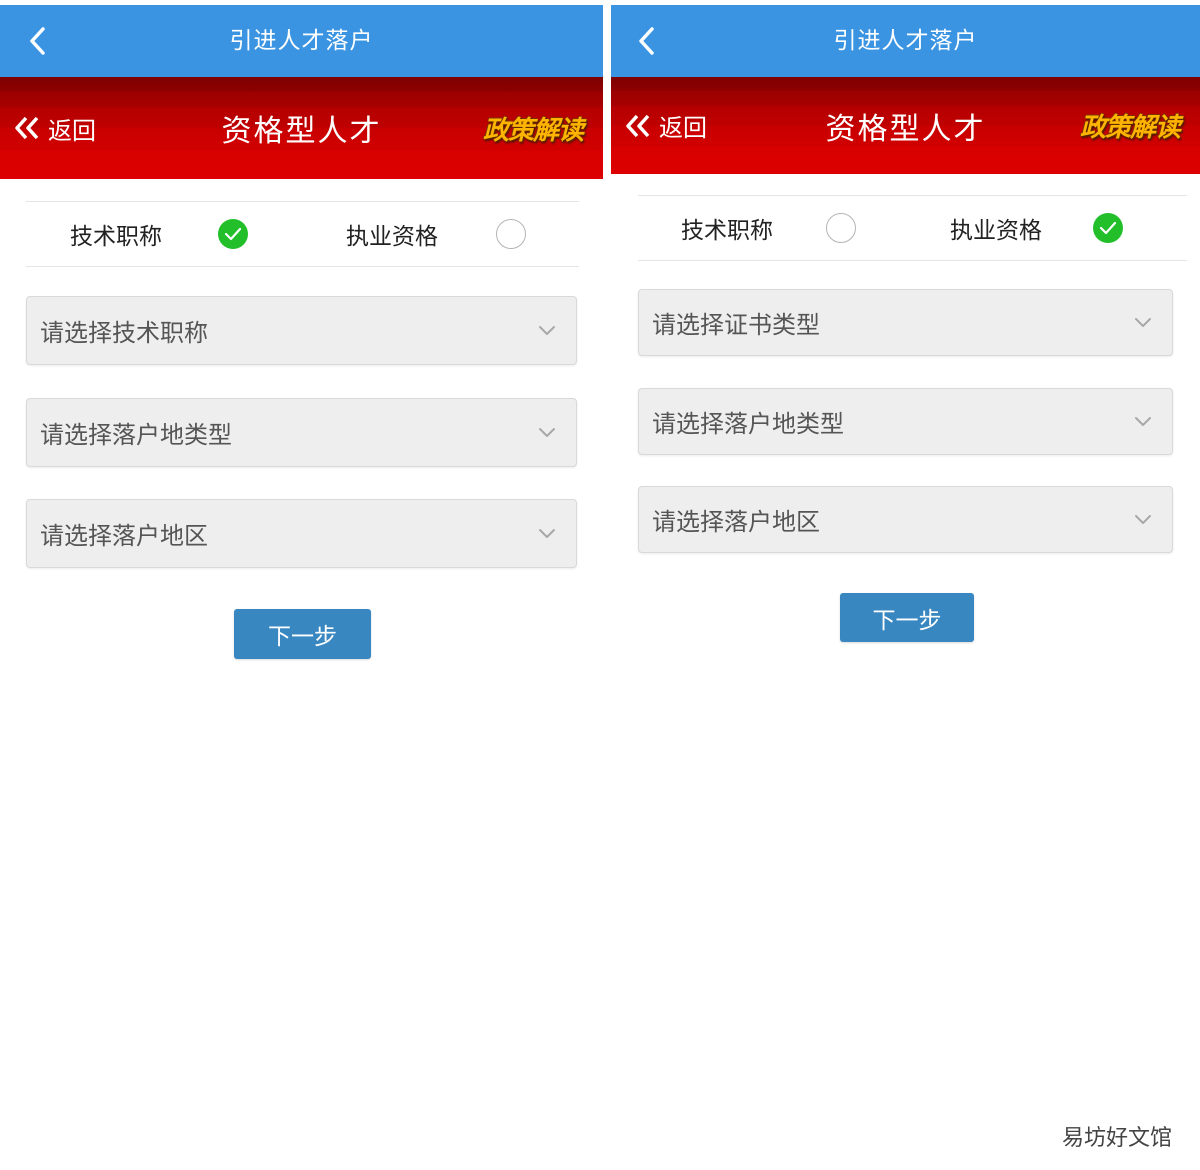  What do you see at coordinates (1116, 1138) in the screenshot?
I see `watermark: 易坊好文馆` at bounding box center [1116, 1138].